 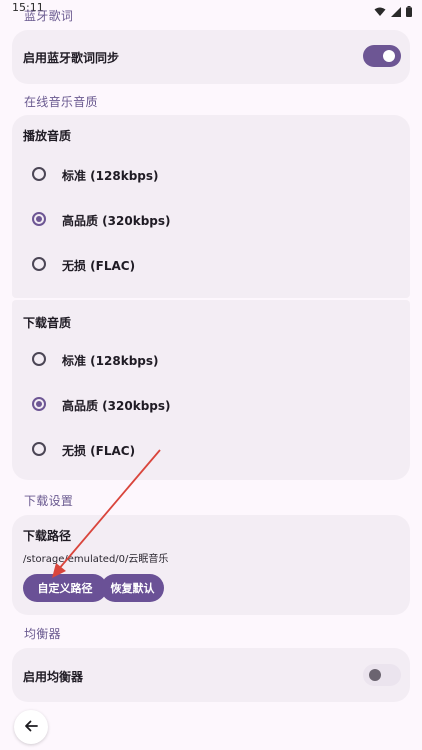 What do you see at coordinates (49, 16) in the screenshot?
I see `section-header-bluetooth-lyrics: 蓝牙歌词` at bounding box center [49, 16].